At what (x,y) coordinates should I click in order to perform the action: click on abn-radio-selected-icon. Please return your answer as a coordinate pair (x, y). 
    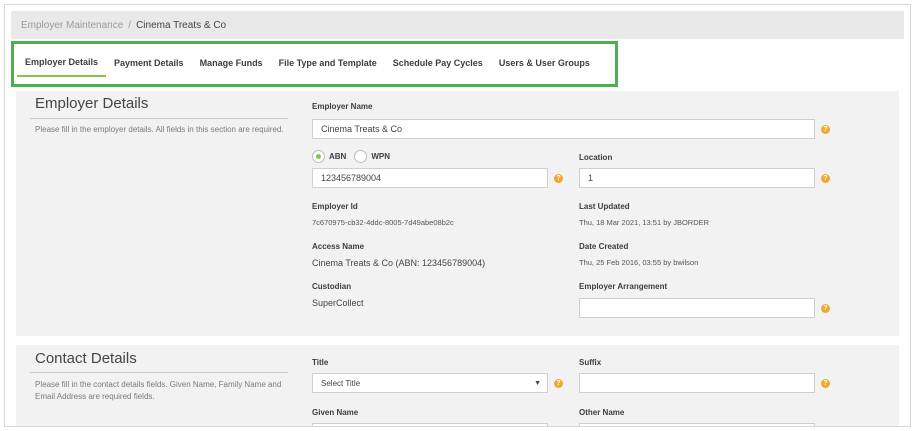
    Looking at the image, I should click on (318, 156).